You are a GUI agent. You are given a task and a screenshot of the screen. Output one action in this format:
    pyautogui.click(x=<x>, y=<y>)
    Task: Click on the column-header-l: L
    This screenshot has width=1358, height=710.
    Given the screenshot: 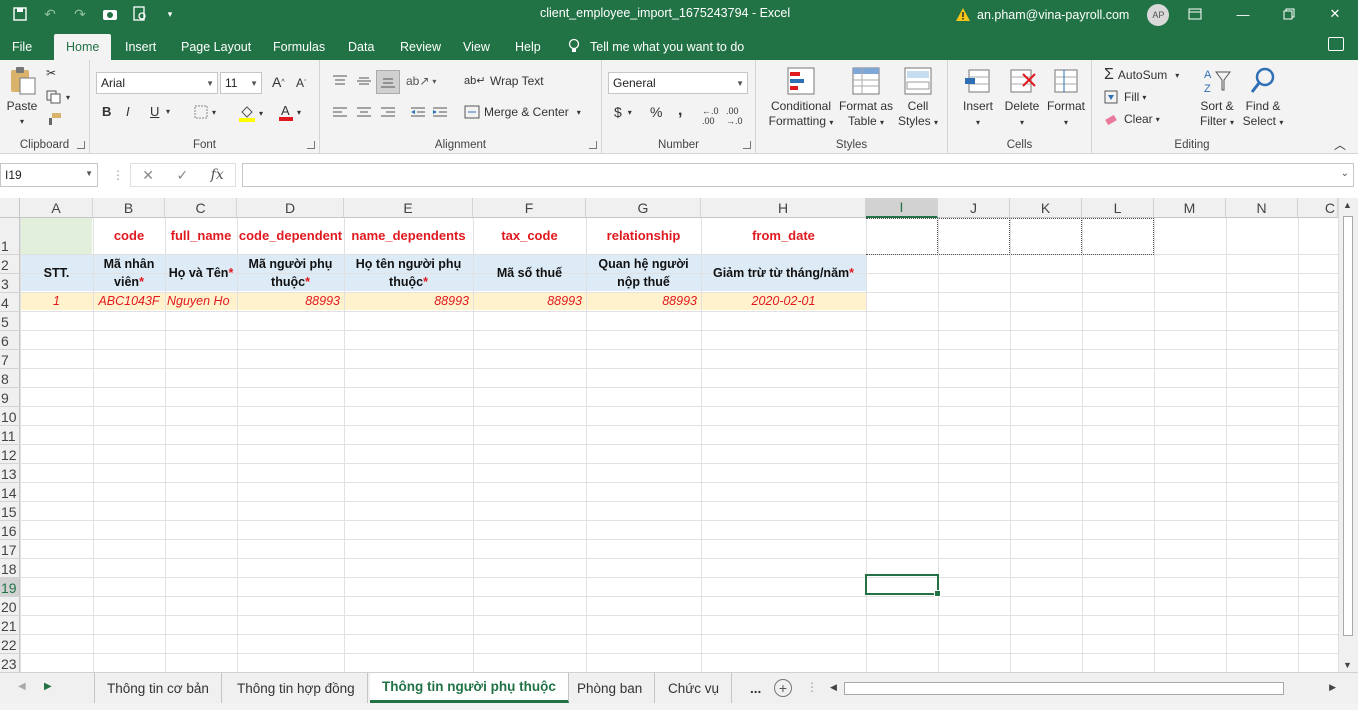 What is the action you would take?
    pyautogui.click(x=1118, y=208)
    